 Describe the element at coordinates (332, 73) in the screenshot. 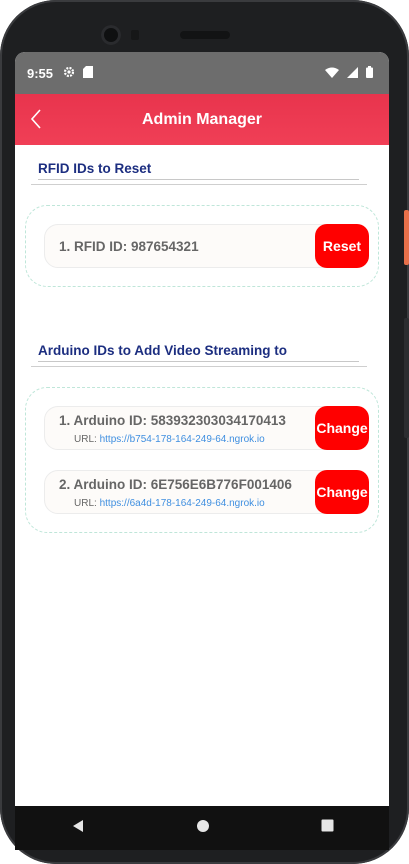

I see `wifi-icon` at that location.